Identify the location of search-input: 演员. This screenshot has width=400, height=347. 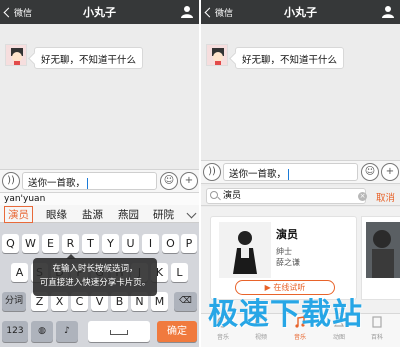
(286, 196).